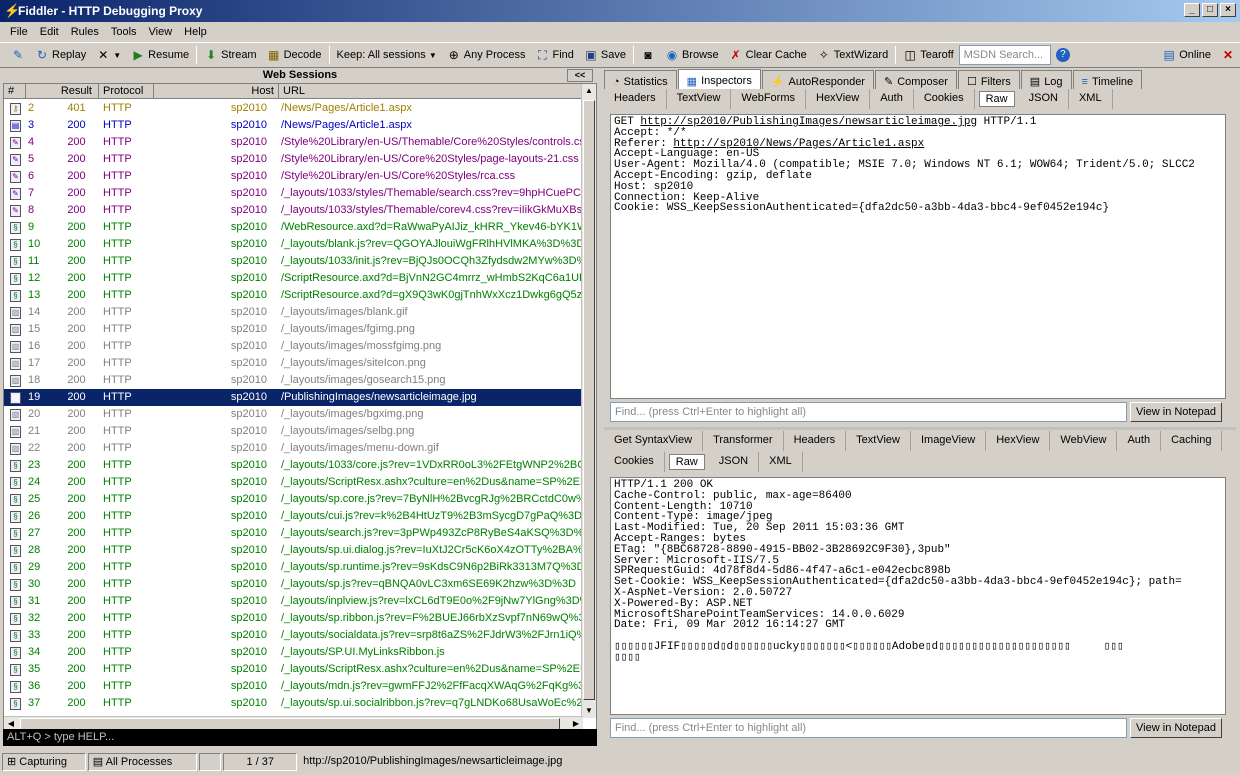 The height and width of the screenshot is (775, 1240). I want to click on collapse-button: <<, so click(580, 75).